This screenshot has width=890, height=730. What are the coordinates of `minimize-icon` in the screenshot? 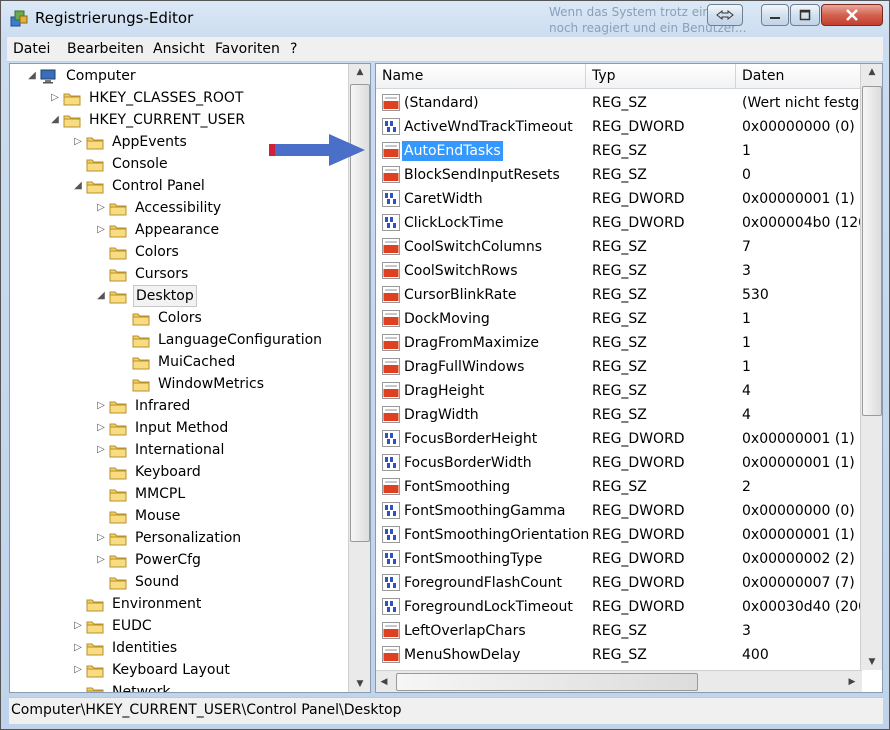 It's located at (775, 18).